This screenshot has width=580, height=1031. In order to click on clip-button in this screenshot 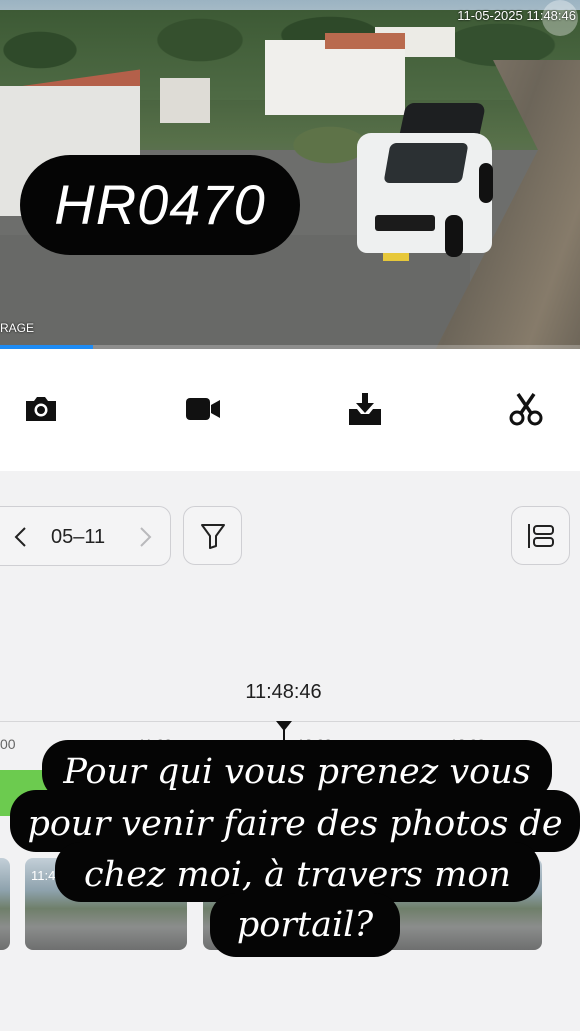, I will do `click(526, 409)`.